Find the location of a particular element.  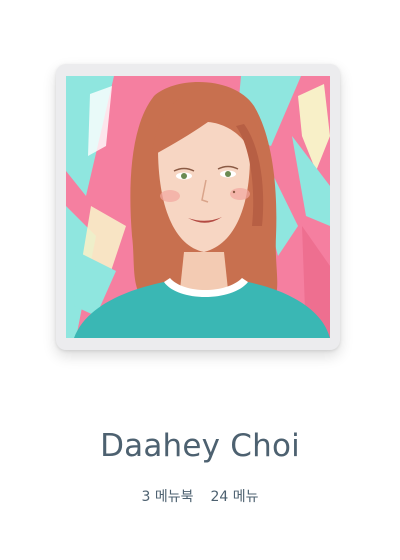

menus-count: 24 is located at coordinates (219, 497).